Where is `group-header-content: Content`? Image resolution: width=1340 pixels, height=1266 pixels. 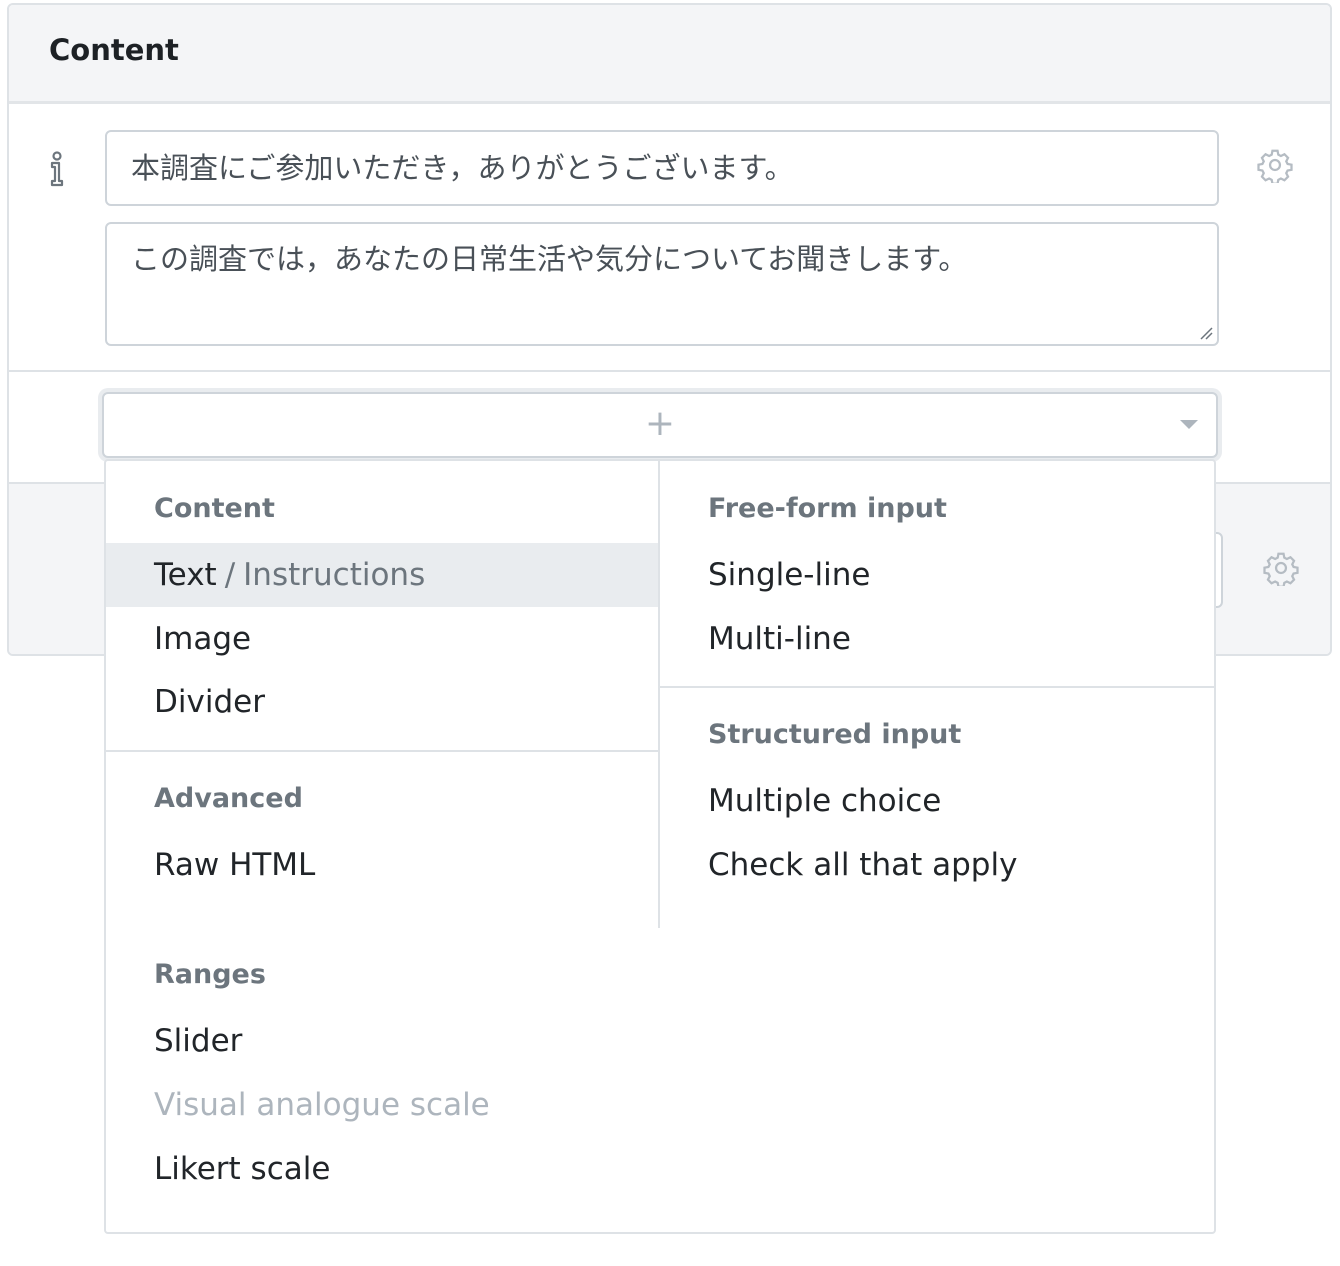 group-header-content: Content is located at coordinates (214, 508).